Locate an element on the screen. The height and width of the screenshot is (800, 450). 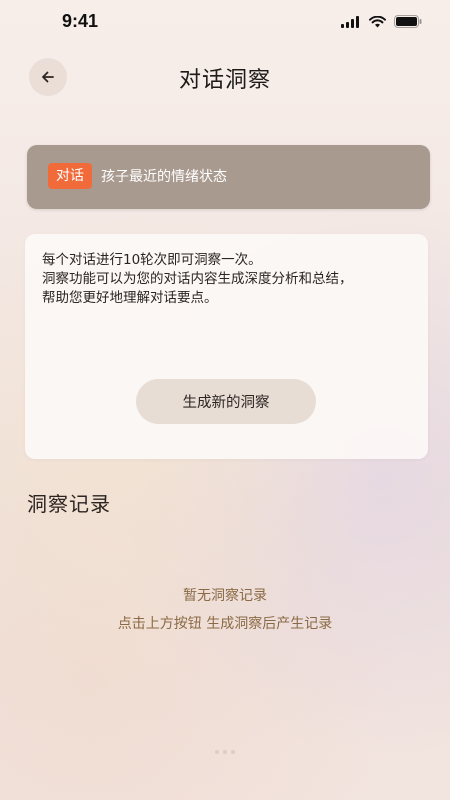
cellular-signal-icon is located at coordinates (350, 21).